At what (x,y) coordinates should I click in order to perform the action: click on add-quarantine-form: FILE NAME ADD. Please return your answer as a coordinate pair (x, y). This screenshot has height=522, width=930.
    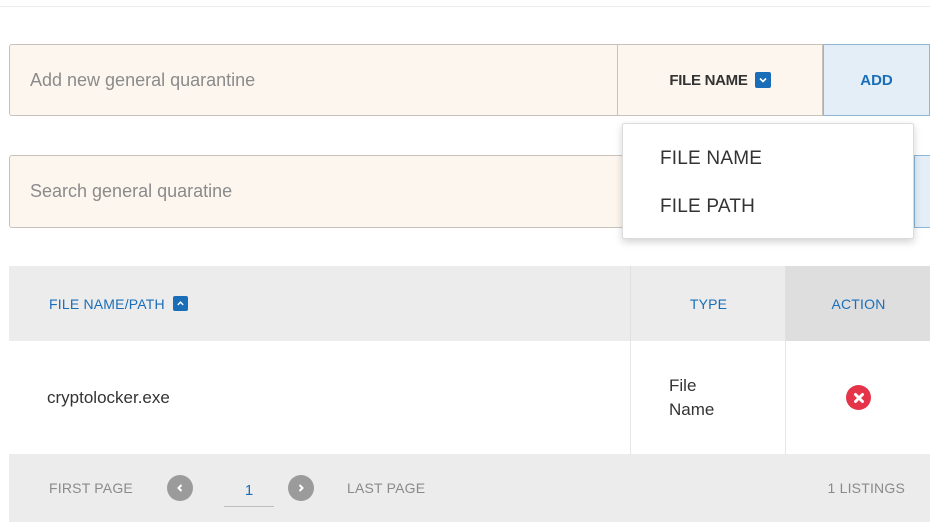
    Looking at the image, I should click on (469, 81).